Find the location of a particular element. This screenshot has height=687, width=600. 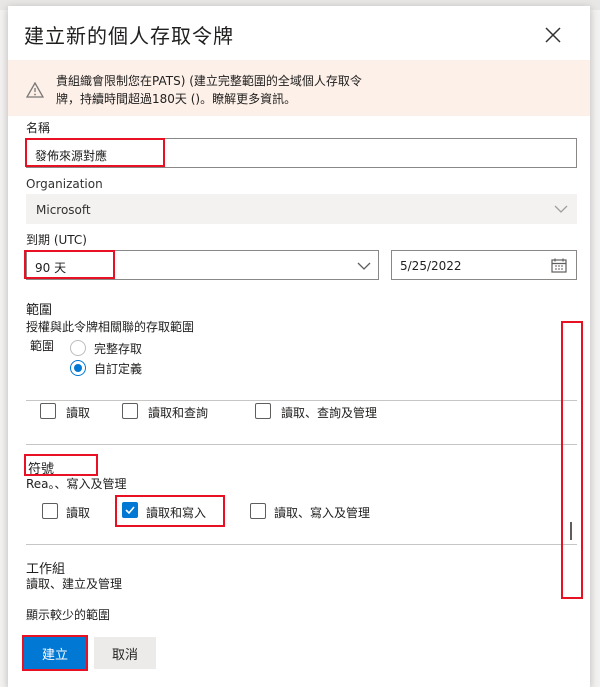

cancel-button: 取消 is located at coordinates (125, 653).